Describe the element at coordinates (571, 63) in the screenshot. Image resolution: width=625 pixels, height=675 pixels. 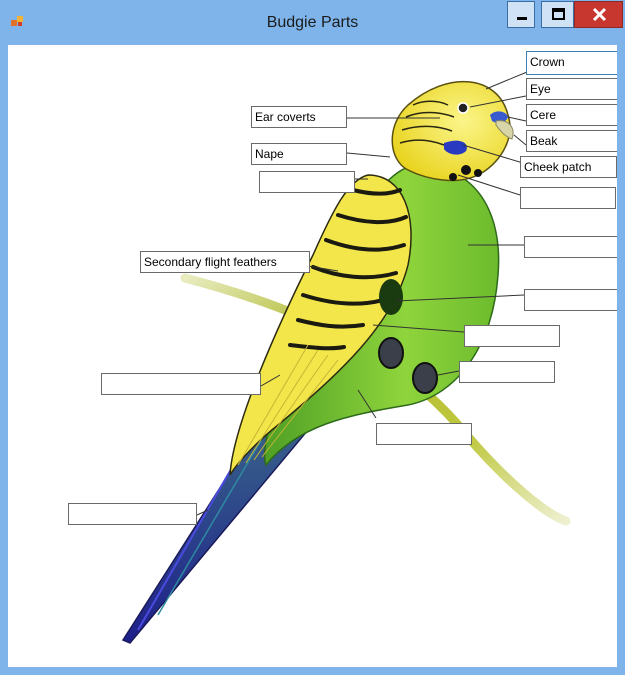
I see `label-crown: Crown` at that location.